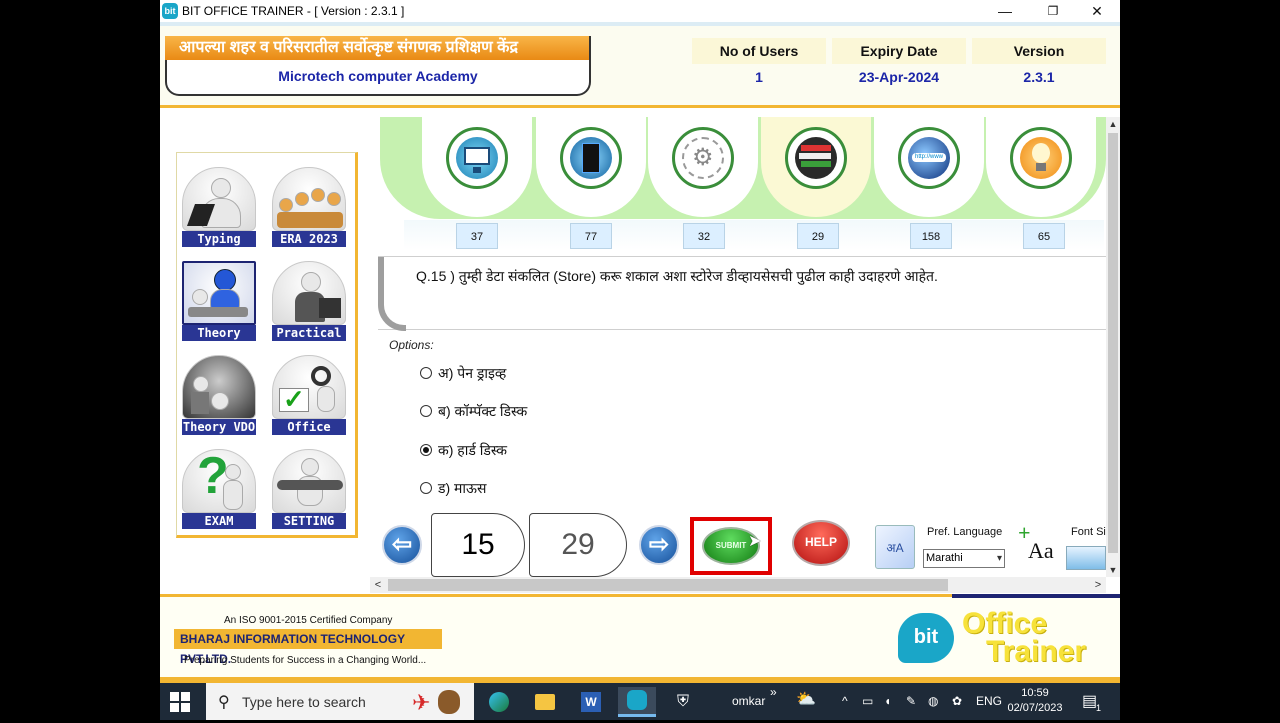  Describe the element at coordinates (1098, 585) in the screenshot. I see `scroll-right-icon: >` at that location.